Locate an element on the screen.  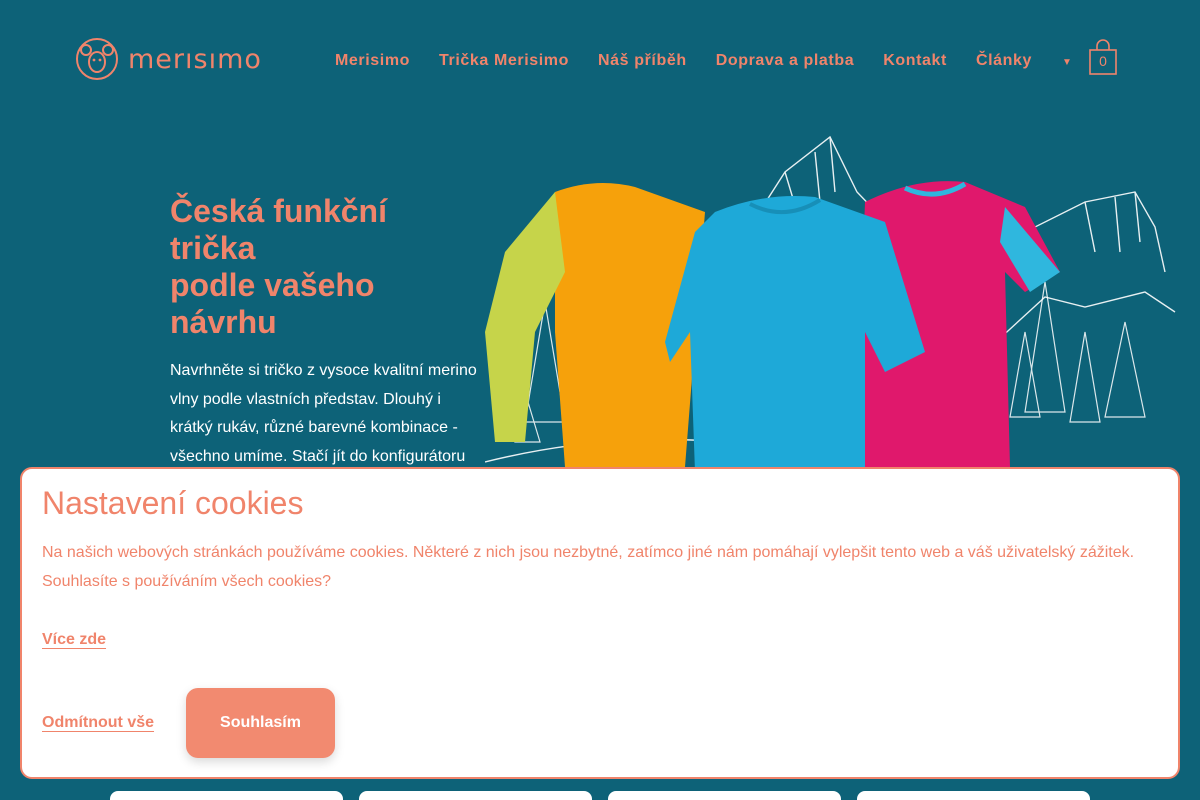
logo: merısımo is located at coordinates (168, 59).